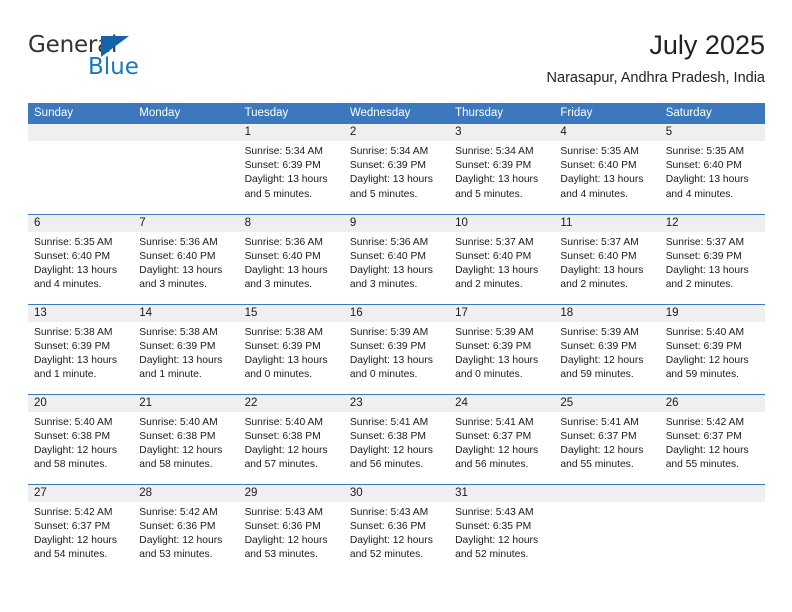 Image resolution: width=792 pixels, height=612 pixels. Describe the element at coordinates (607, 113) in the screenshot. I see `weekday-header-friday: Friday` at that location.